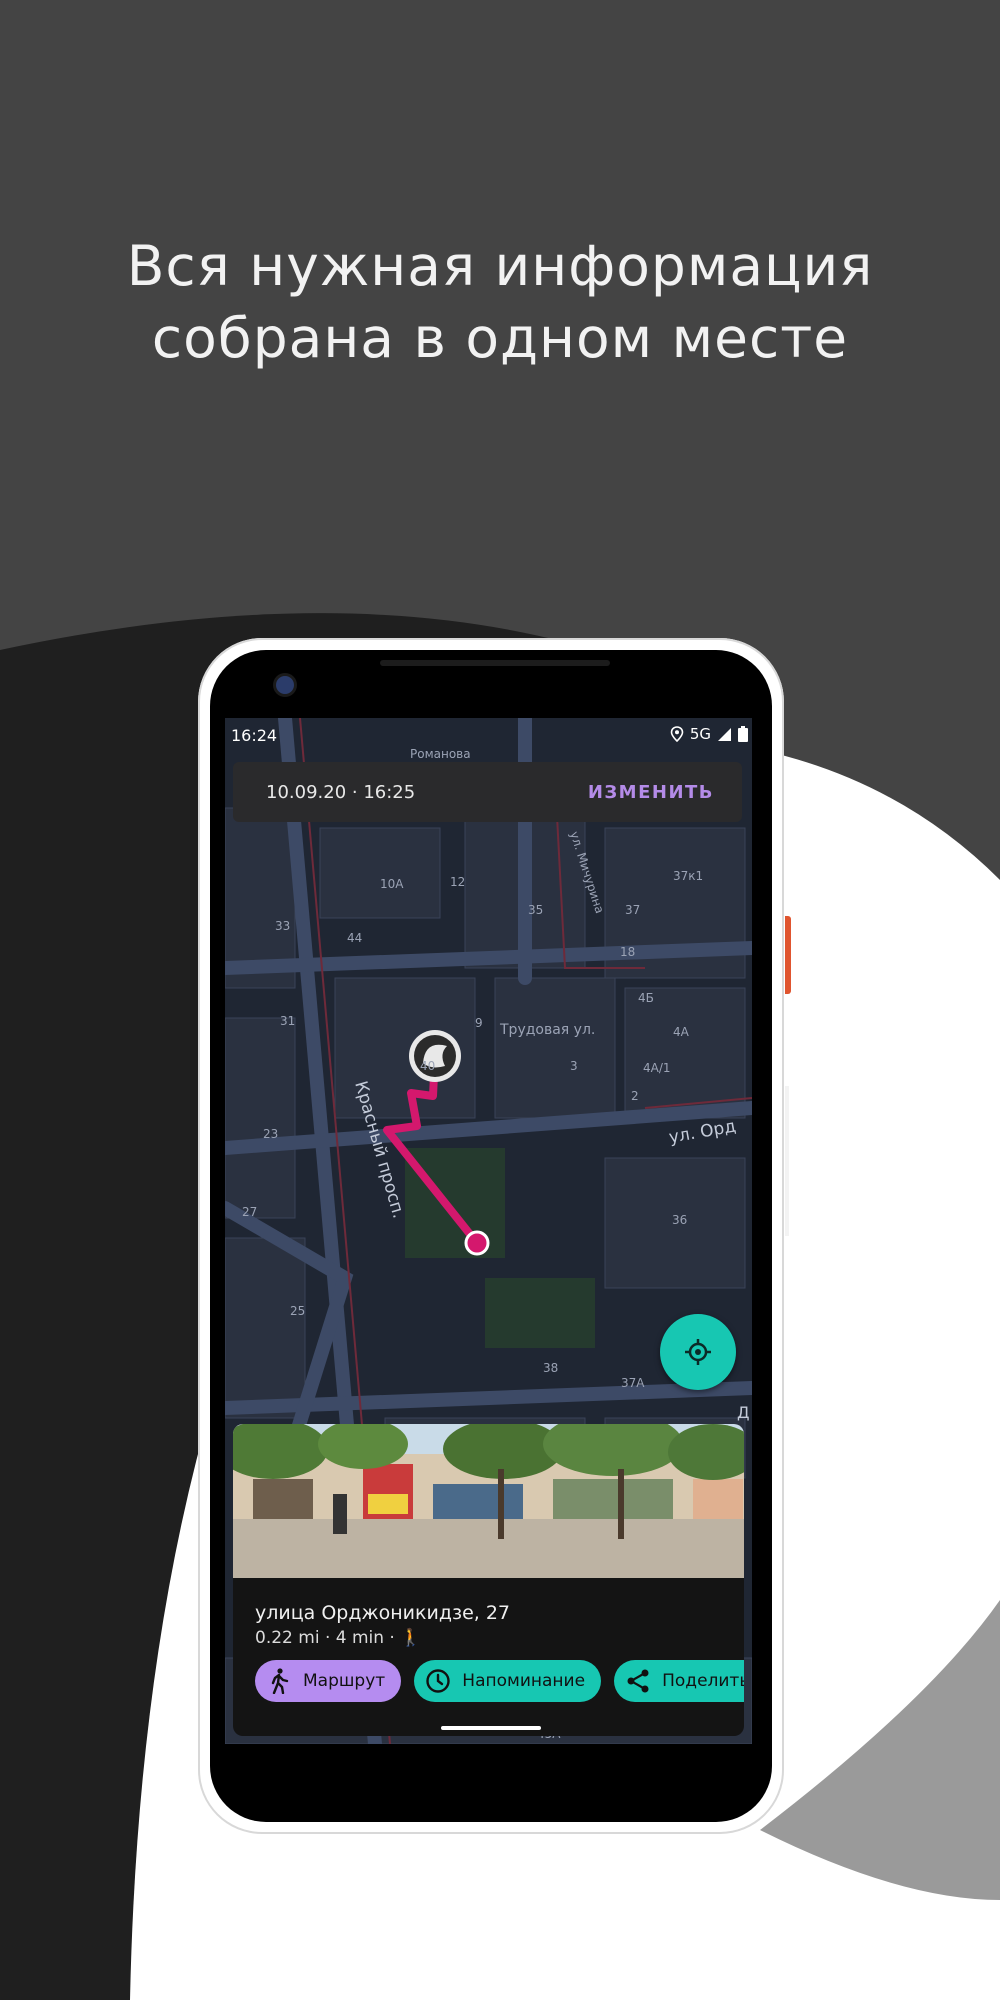 The width and height of the screenshot is (1000, 2000). Describe the element at coordinates (651, 792) in the screenshot. I see `change-date-button: ИЗМЕНИТЬ` at that location.